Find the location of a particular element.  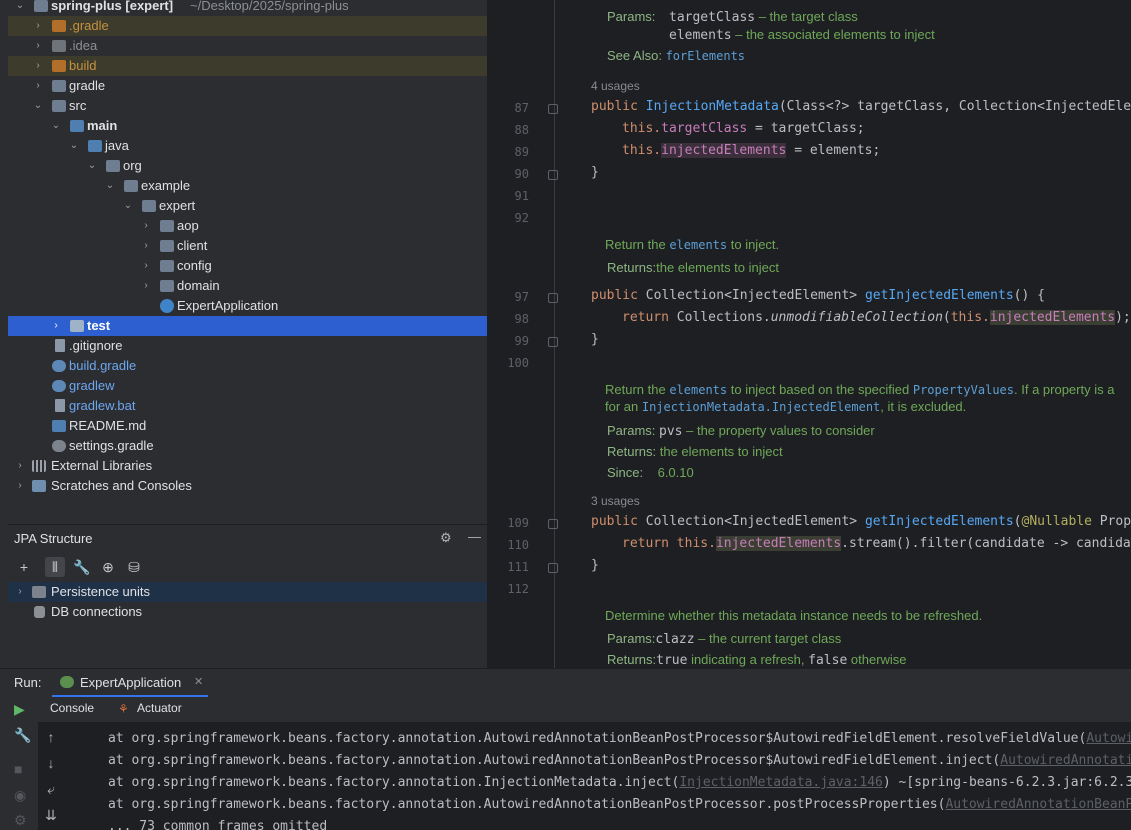

scroll-to-end-icon: ⇊ is located at coordinates (51, 815).